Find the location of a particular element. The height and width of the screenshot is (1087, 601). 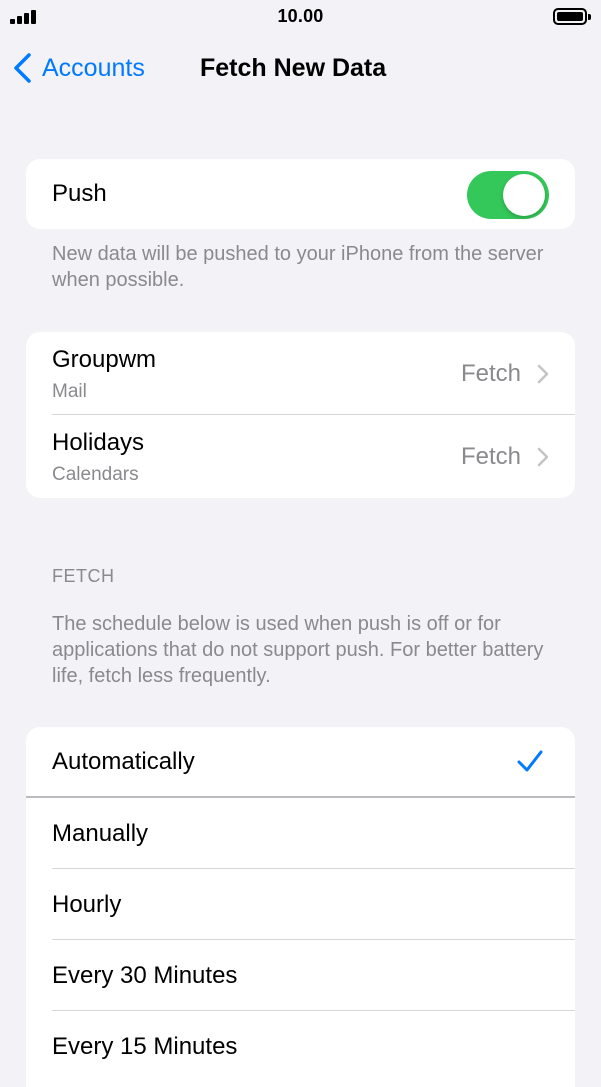

checkmark-icon is located at coordinates (530, 761).